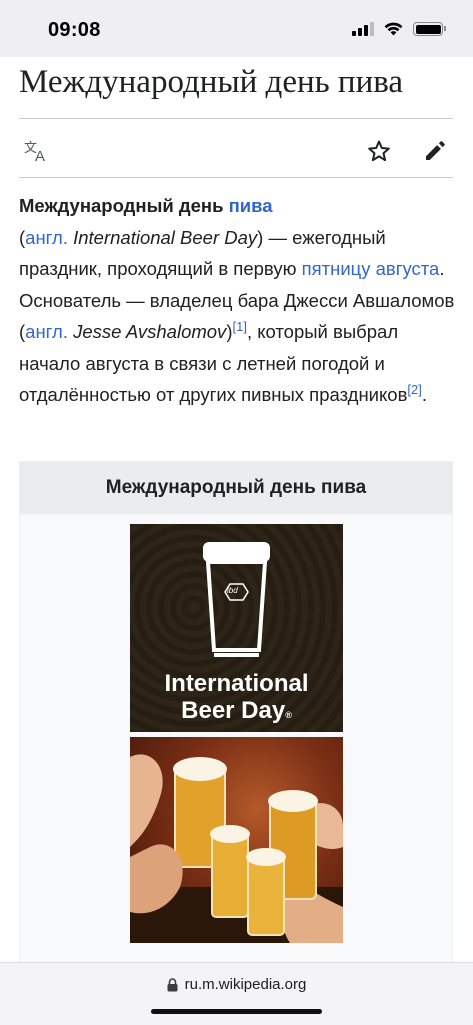 The height and width of the screenshot is (1025, 473). Describe the element at coordinates (429, 29) in the screenshot. I see `battery-icon` at that location.